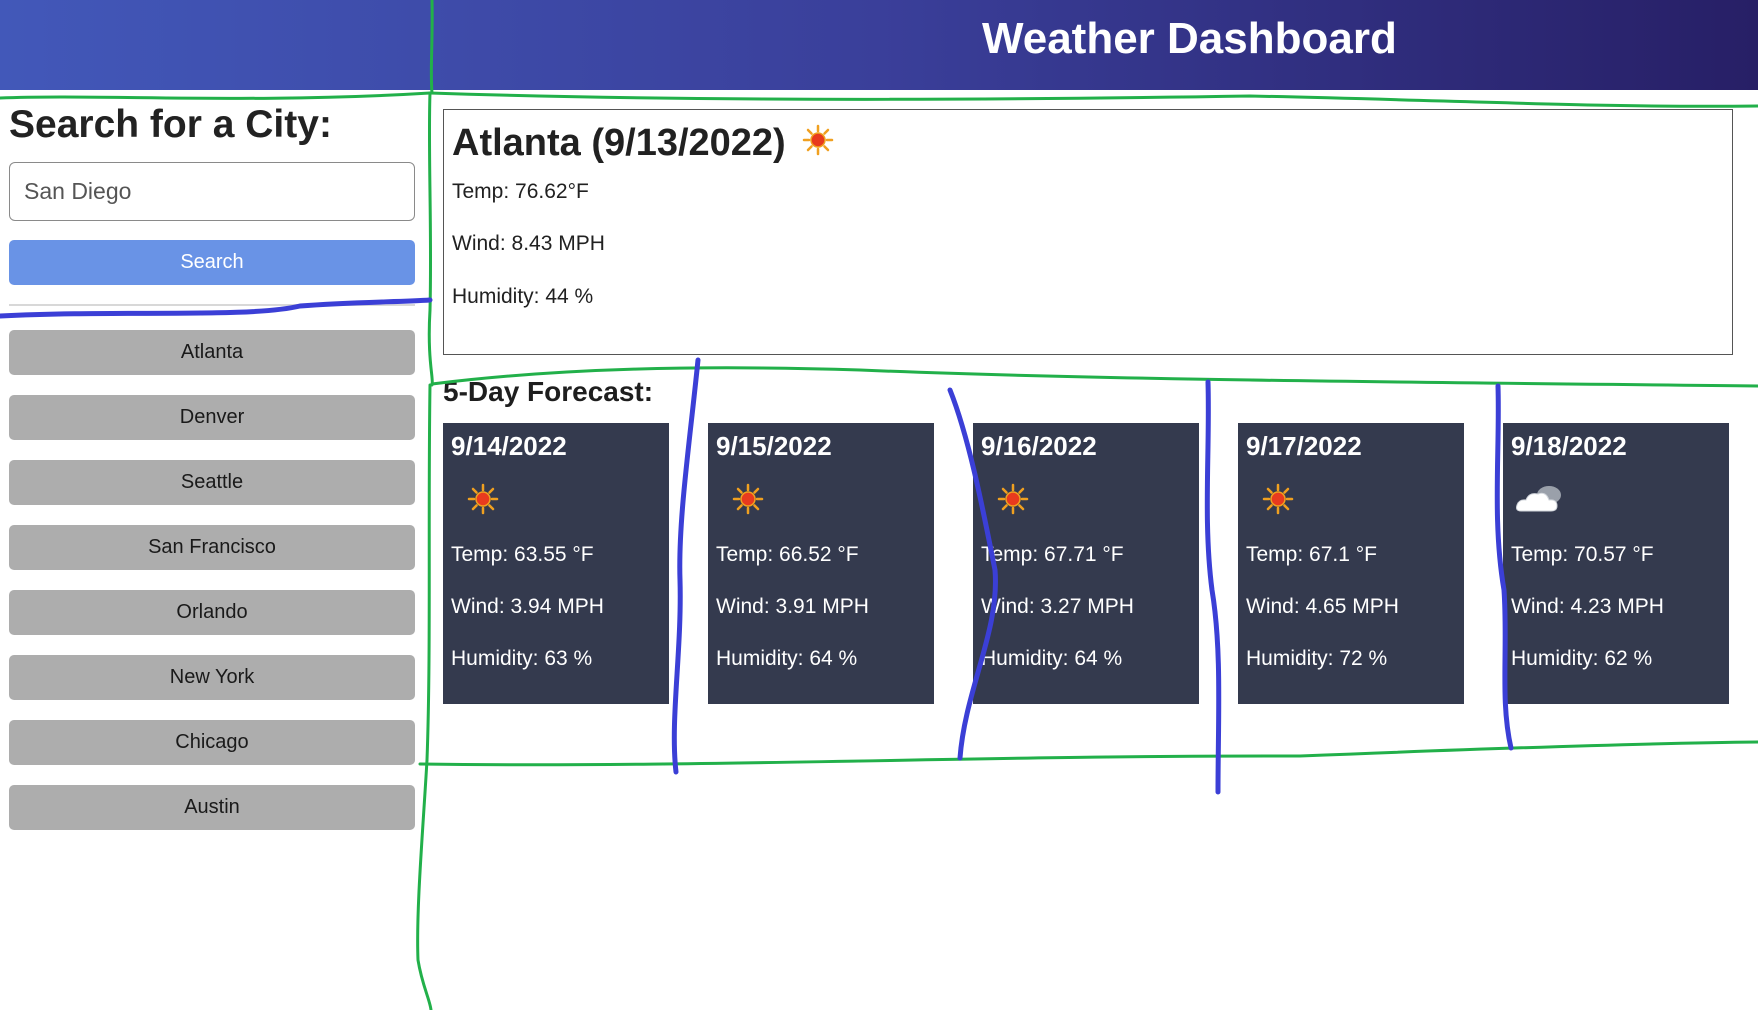  Describe the element at coordinates (212, 305) in the screenshot. I see `sidebar-divider` at that location.